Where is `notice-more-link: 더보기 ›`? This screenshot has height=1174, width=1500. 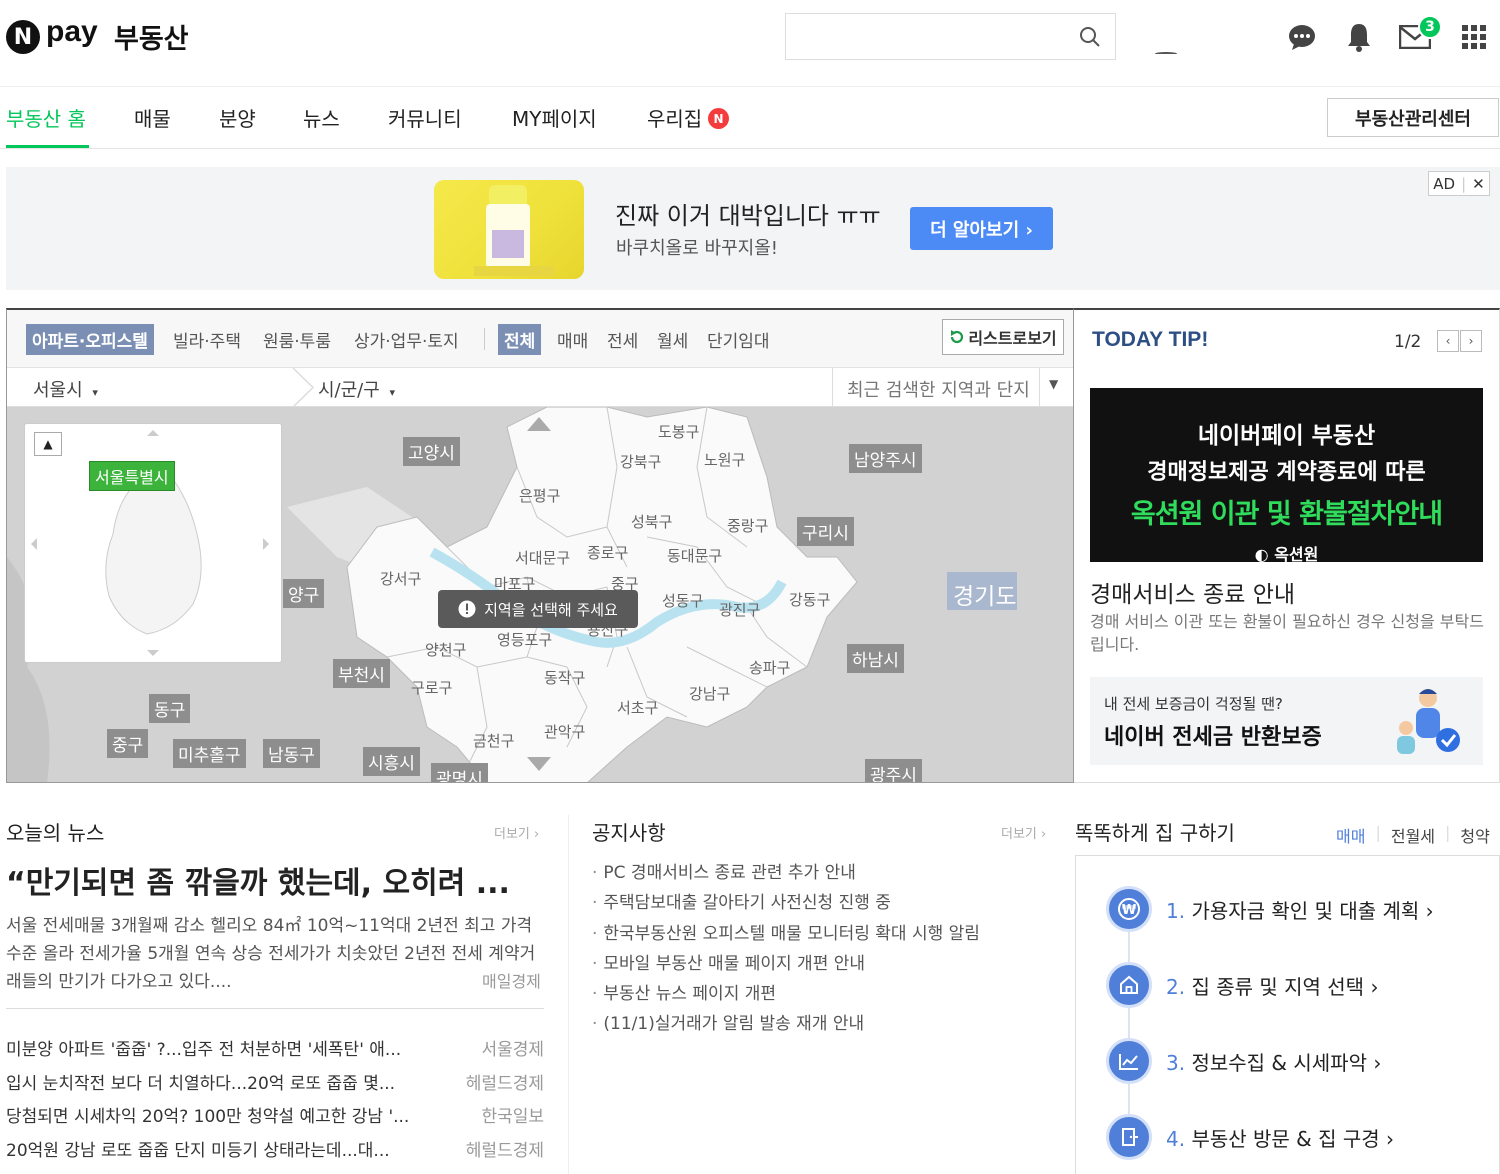 notice-more-link: 더보기 › is located at coordinates (1023, 832).